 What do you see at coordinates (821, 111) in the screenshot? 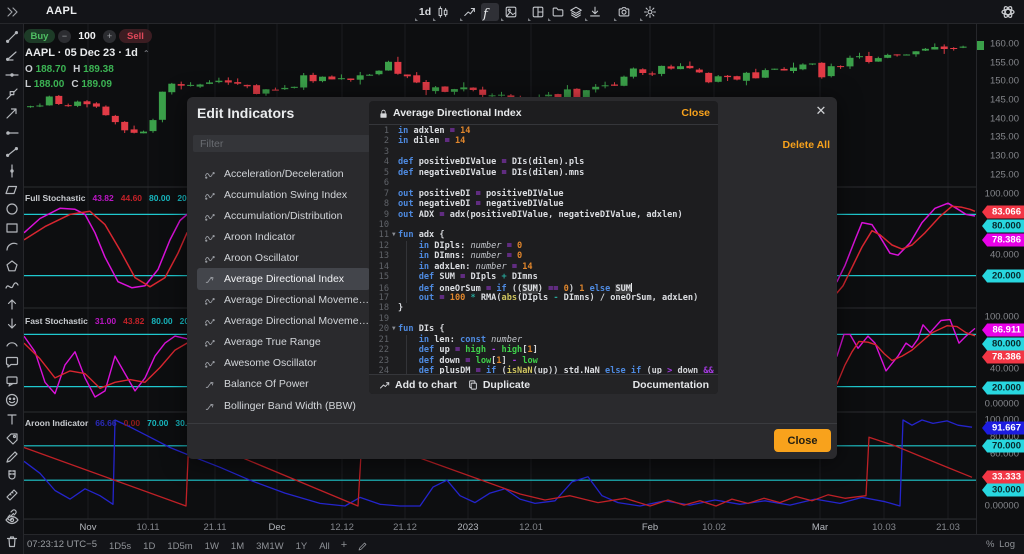
I see `close-x-icon: ✕` at bounding box center [821, 111].